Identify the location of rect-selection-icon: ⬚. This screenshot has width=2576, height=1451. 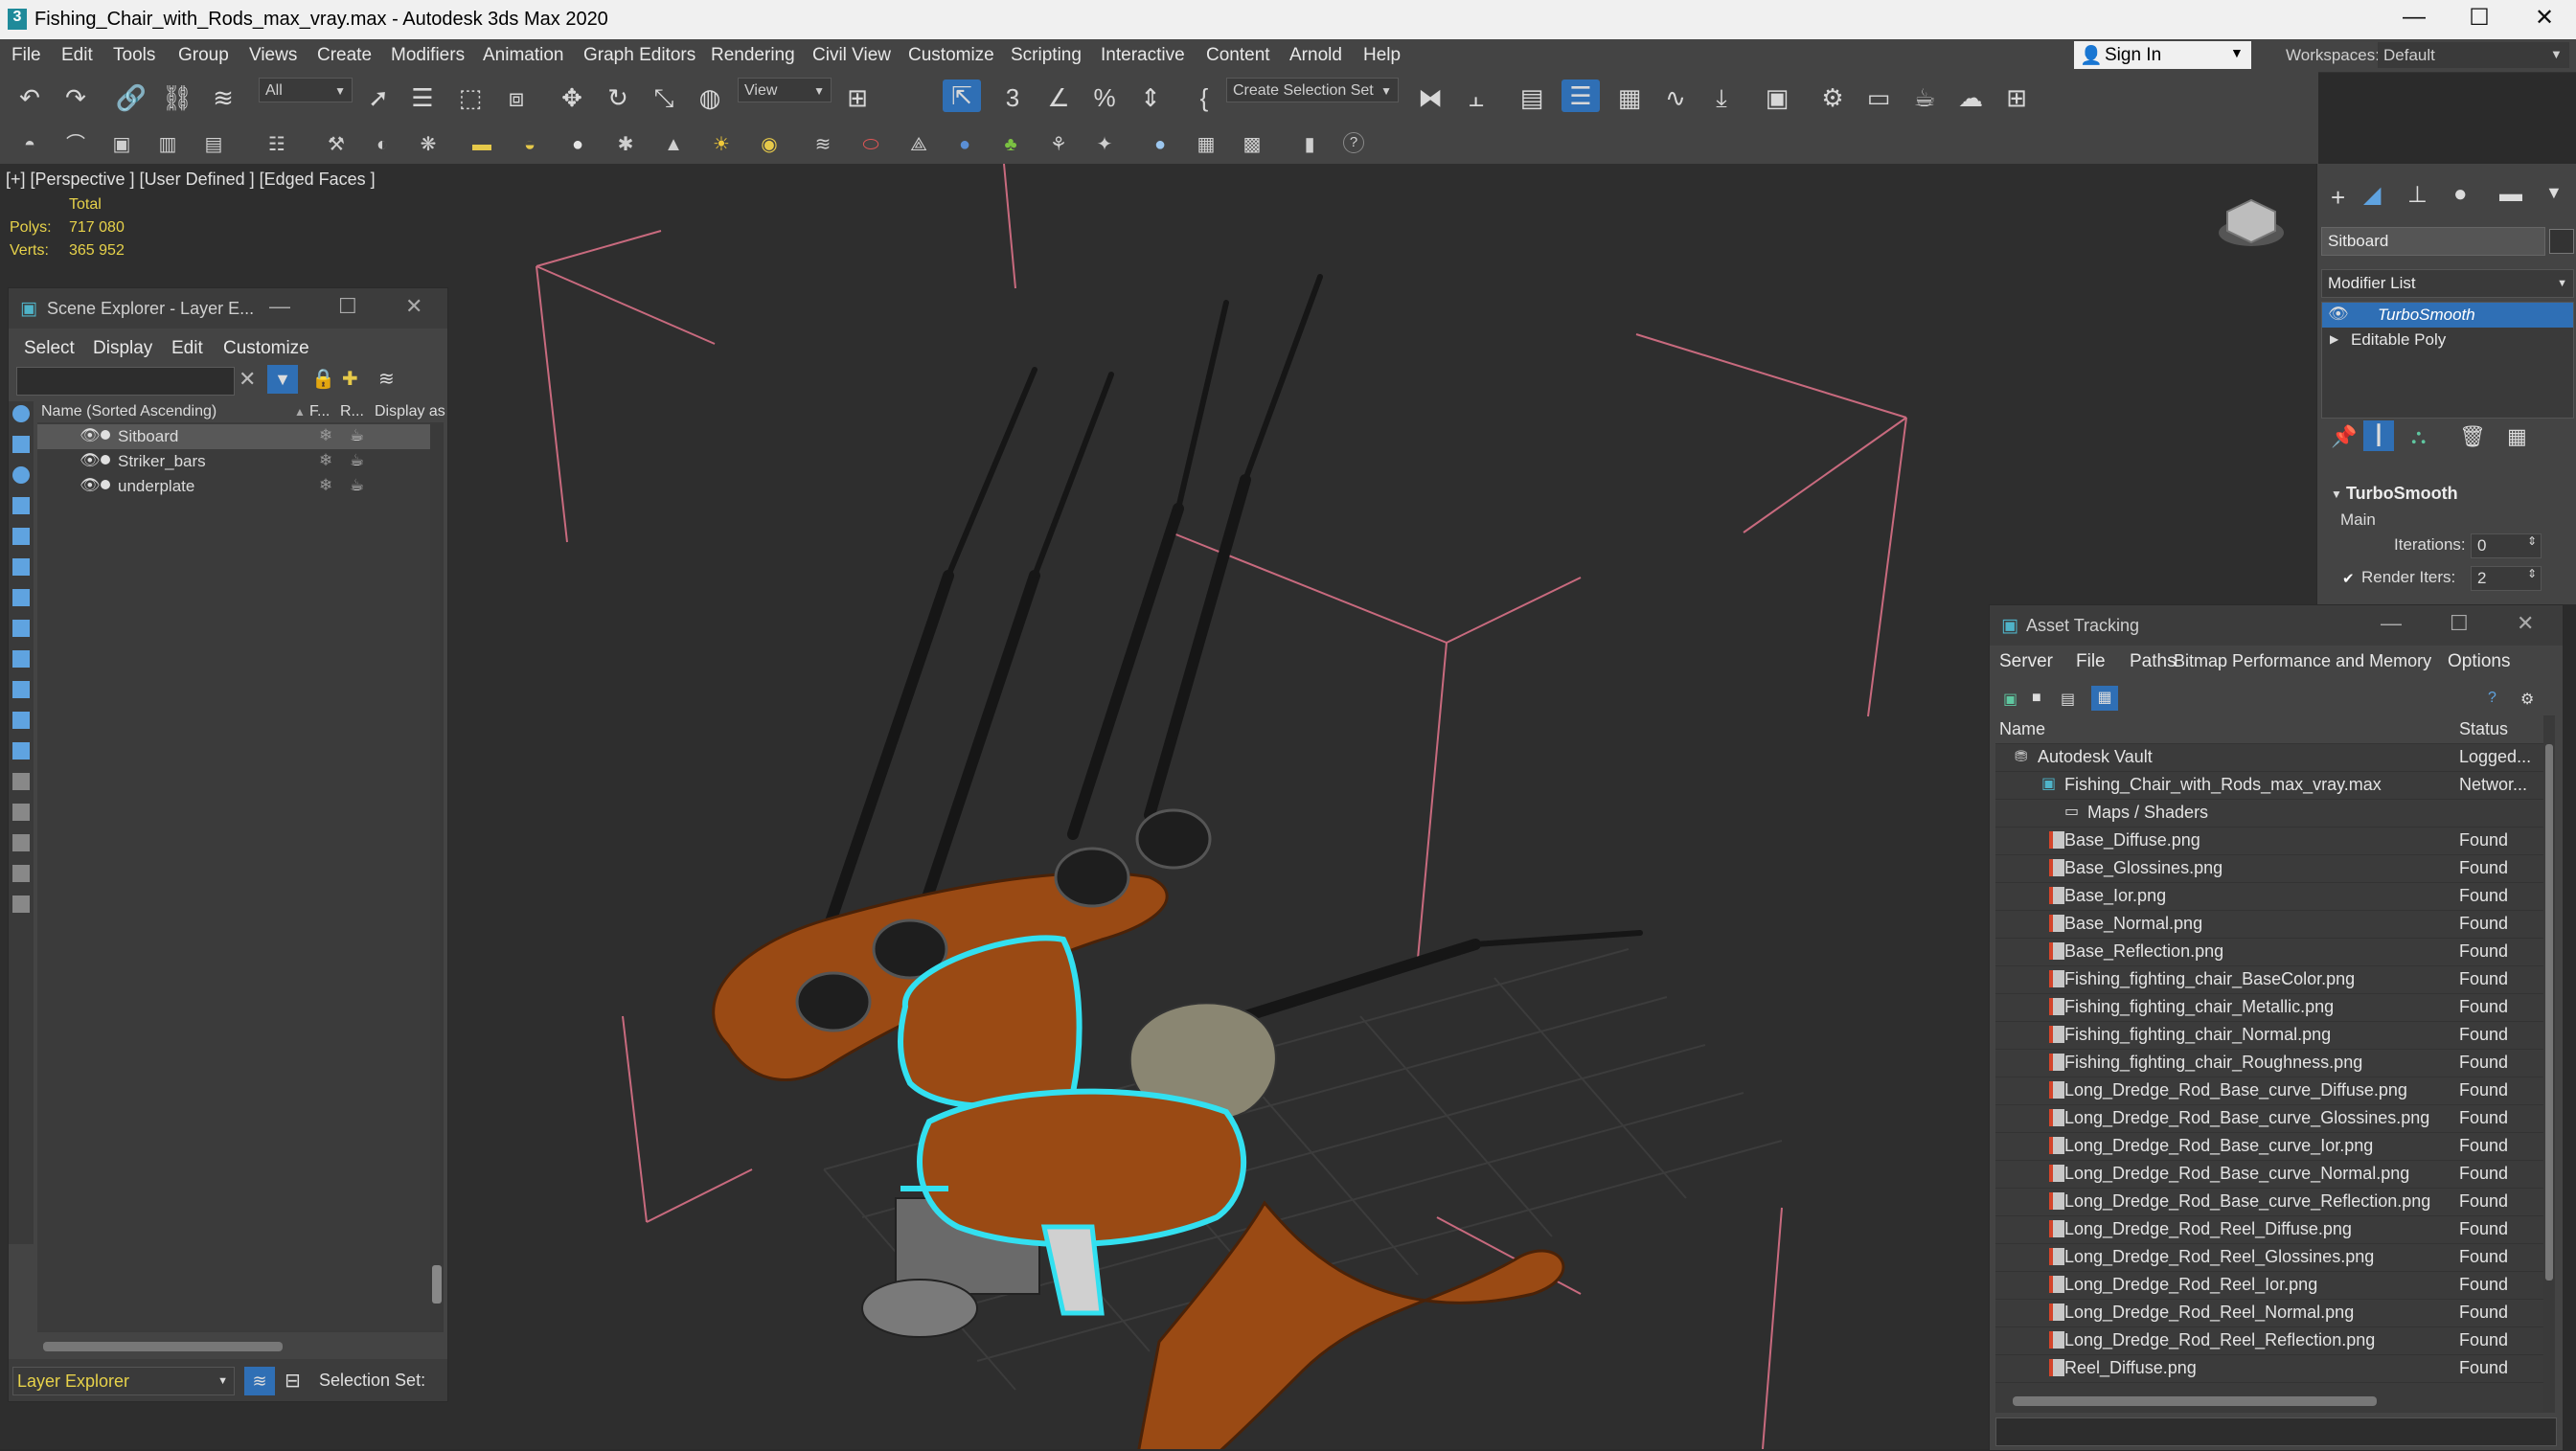
(471, 97).